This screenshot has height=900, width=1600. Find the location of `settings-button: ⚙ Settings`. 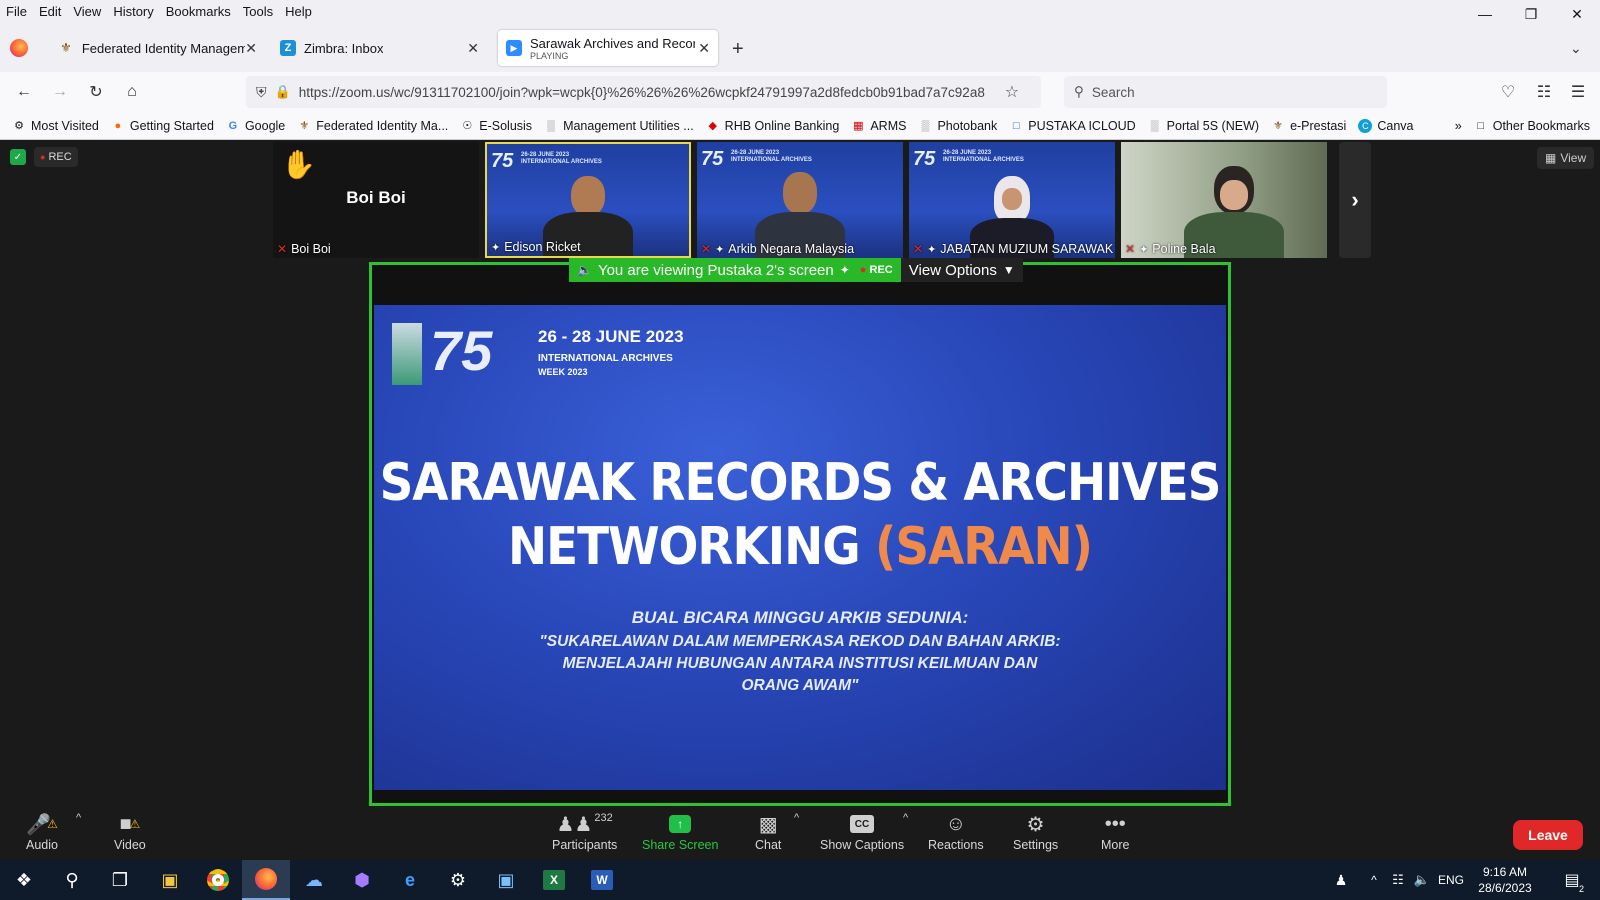

settings-button: ⚙ Settings is located at coordinates (1035, 831).